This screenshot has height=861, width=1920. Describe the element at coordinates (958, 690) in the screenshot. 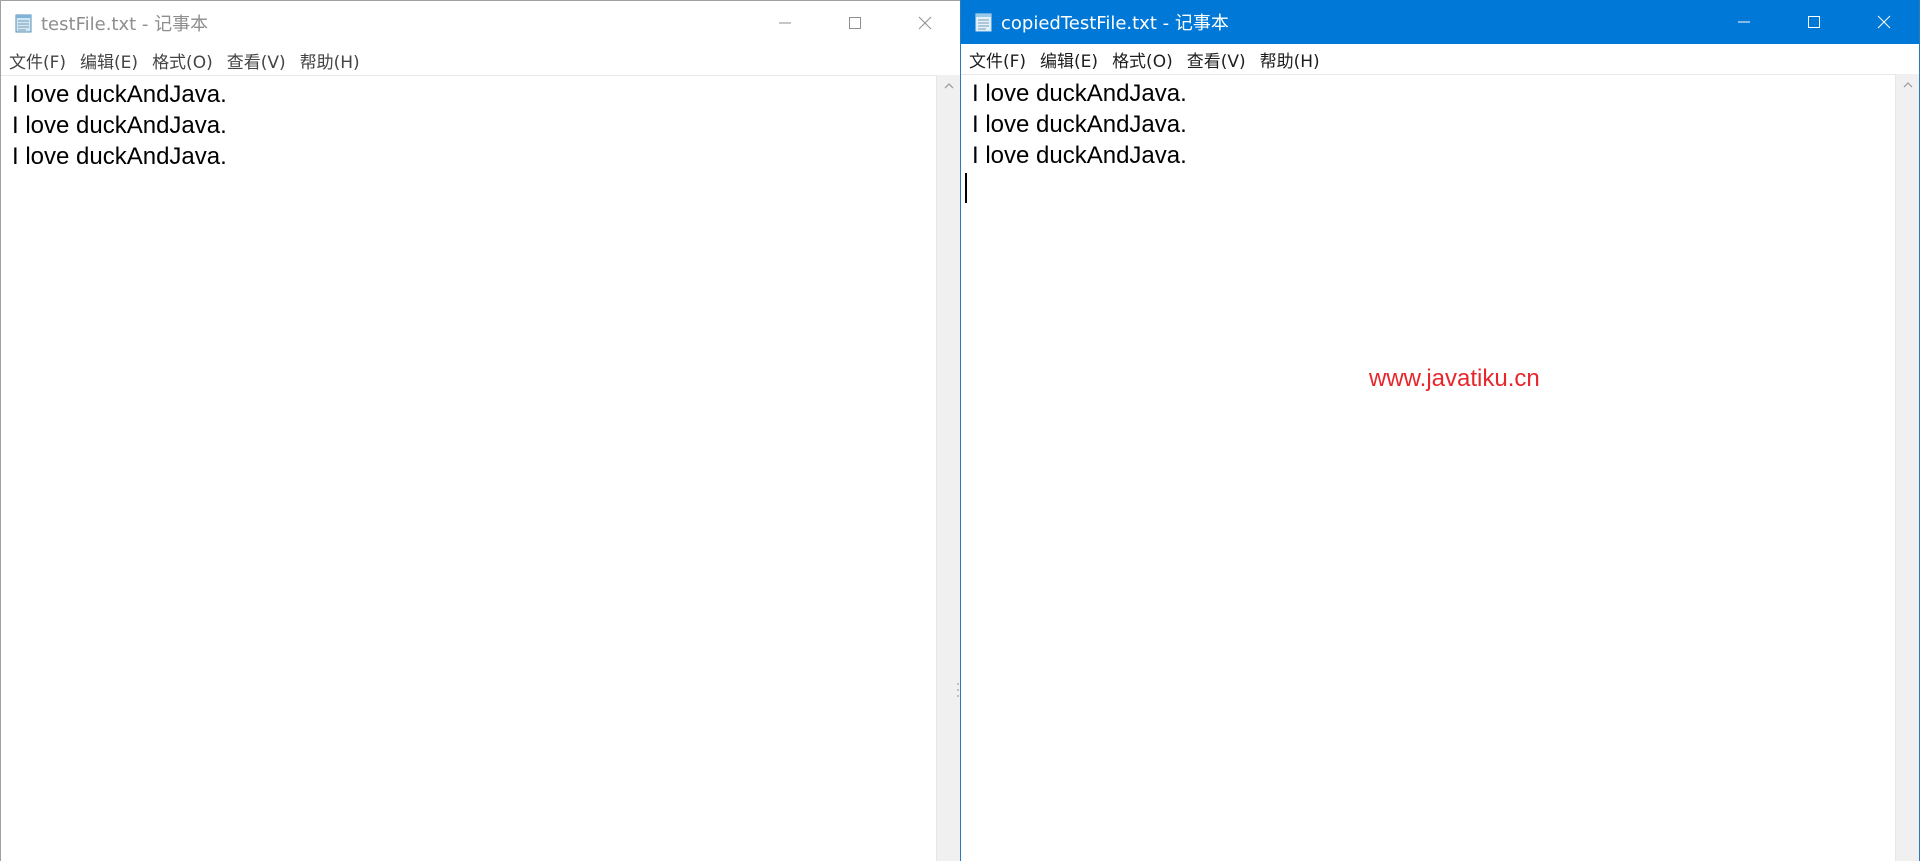

I see `resize-grip-icon` at that location.